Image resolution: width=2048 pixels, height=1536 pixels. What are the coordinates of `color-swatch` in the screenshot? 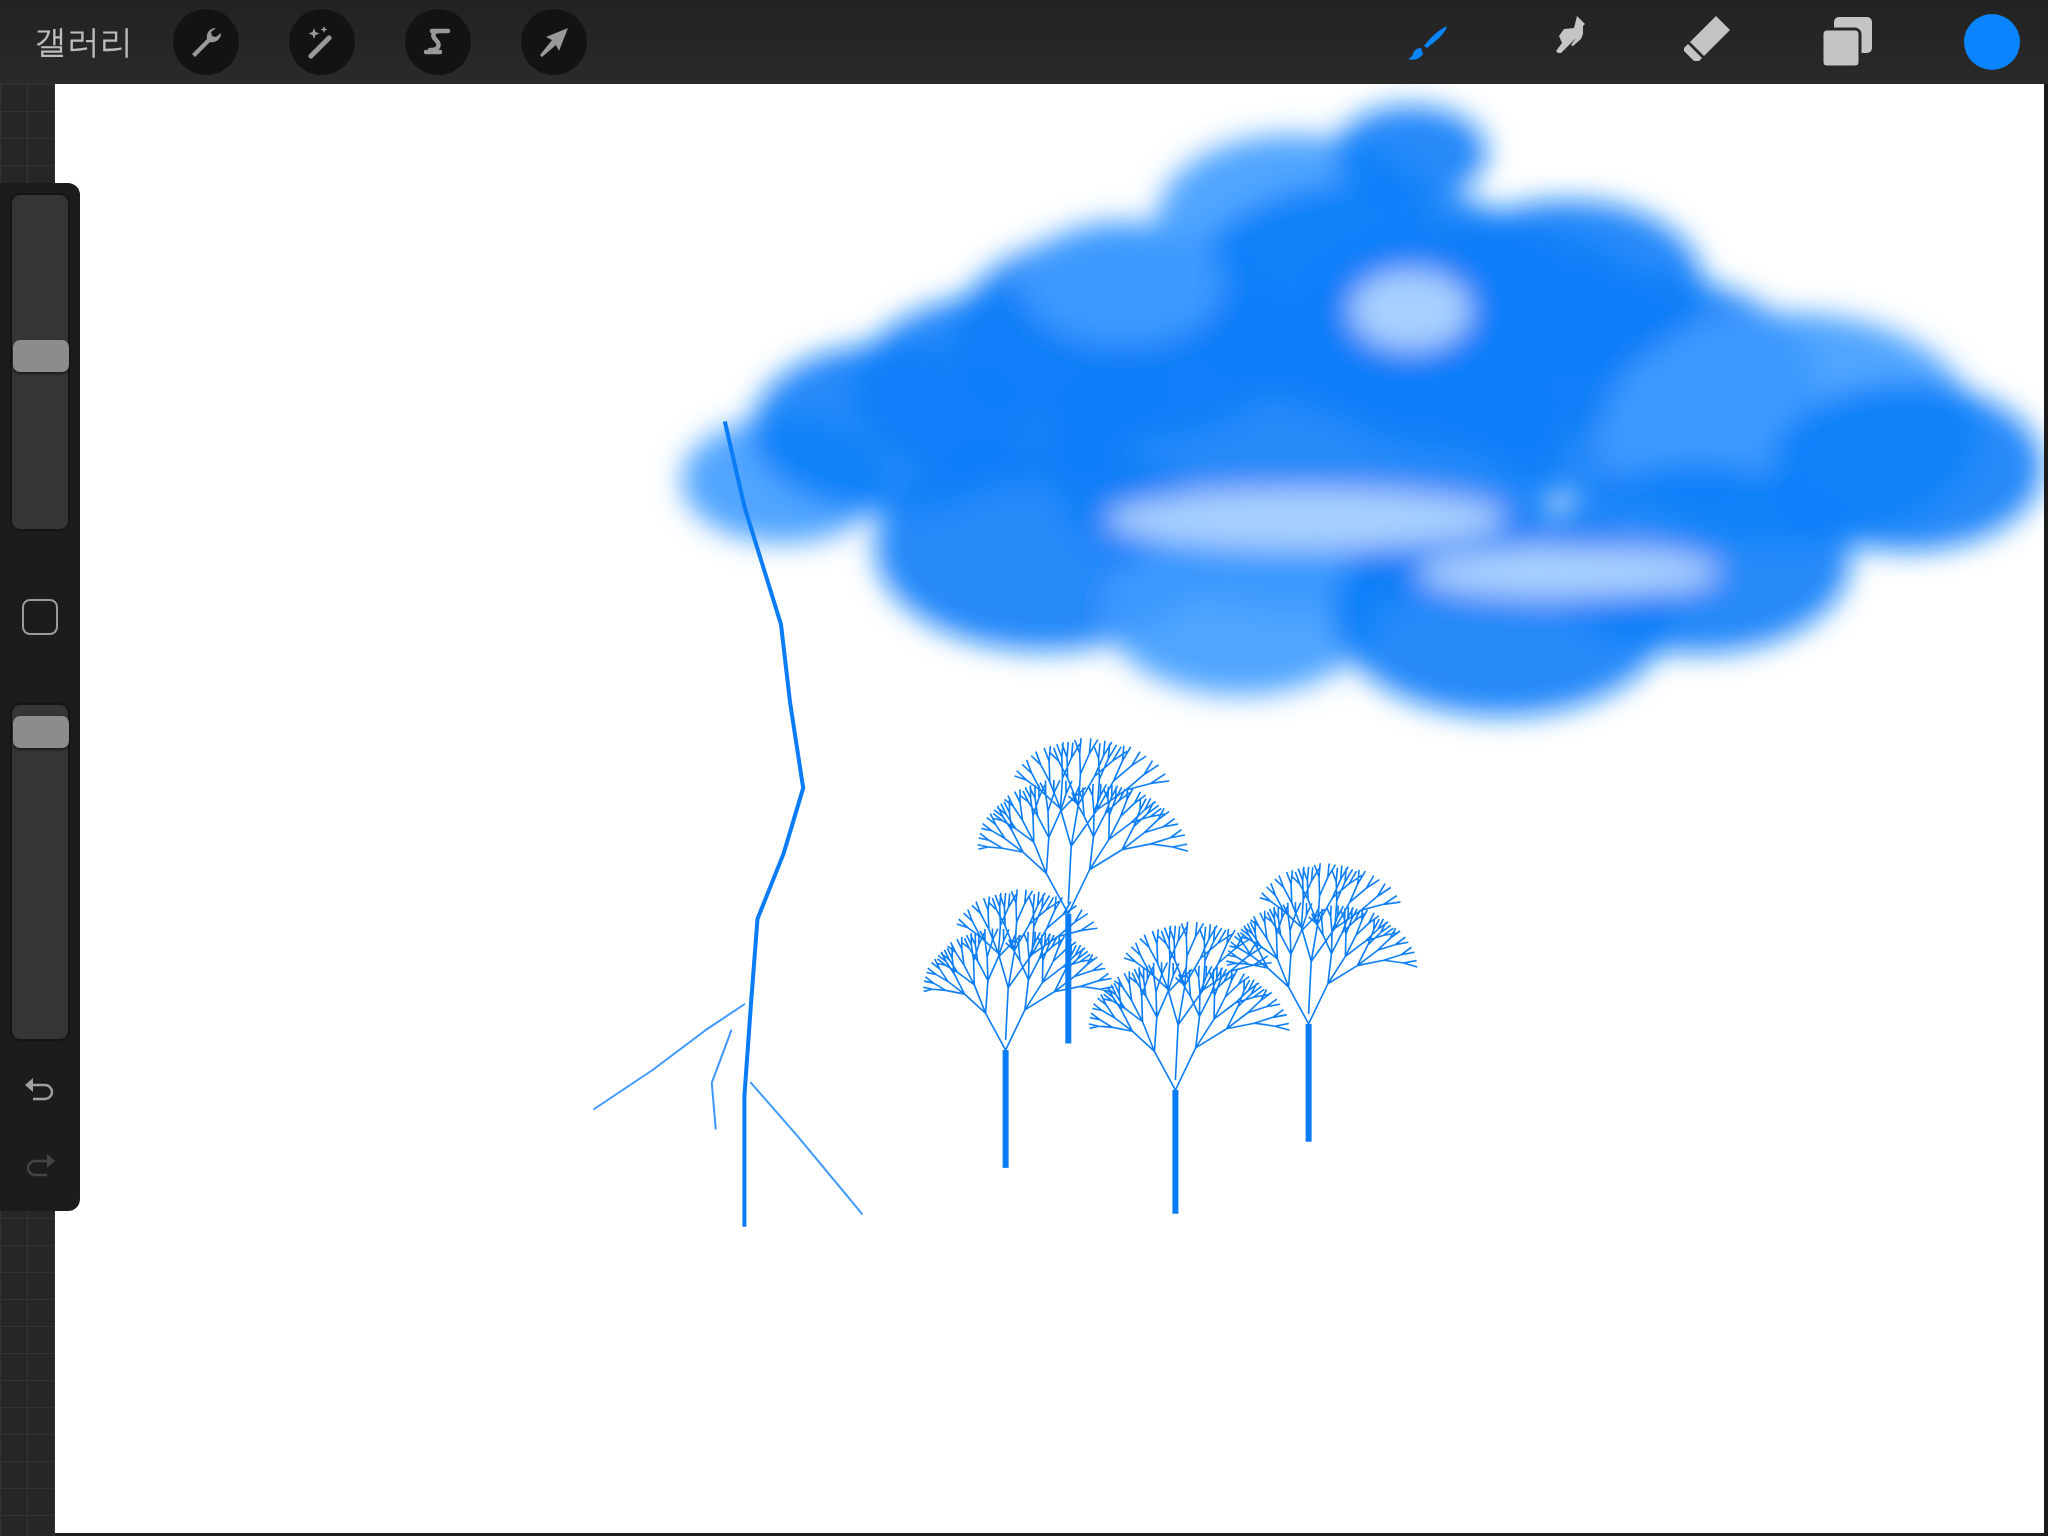 It's located at (1992, 42).